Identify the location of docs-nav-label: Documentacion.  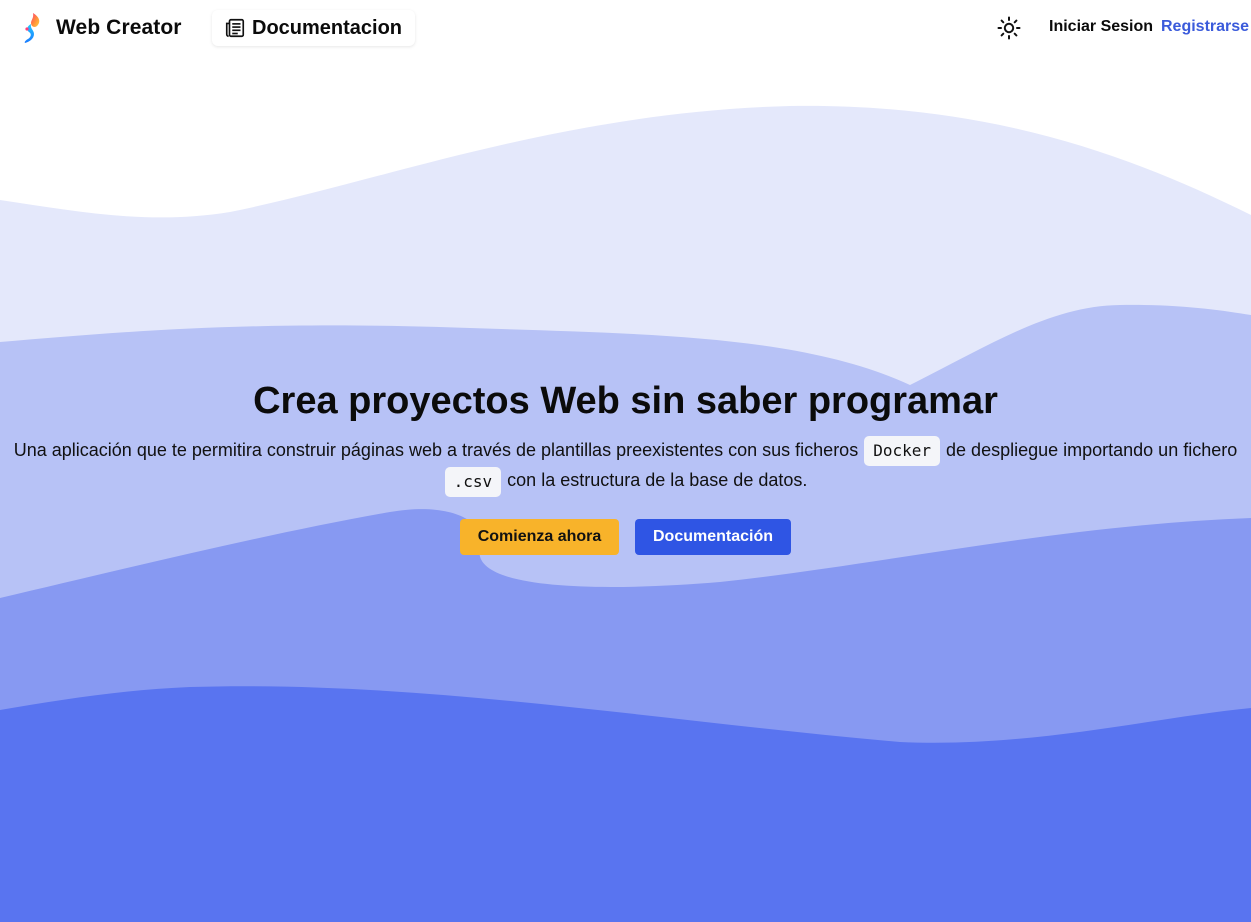
(327, 27).